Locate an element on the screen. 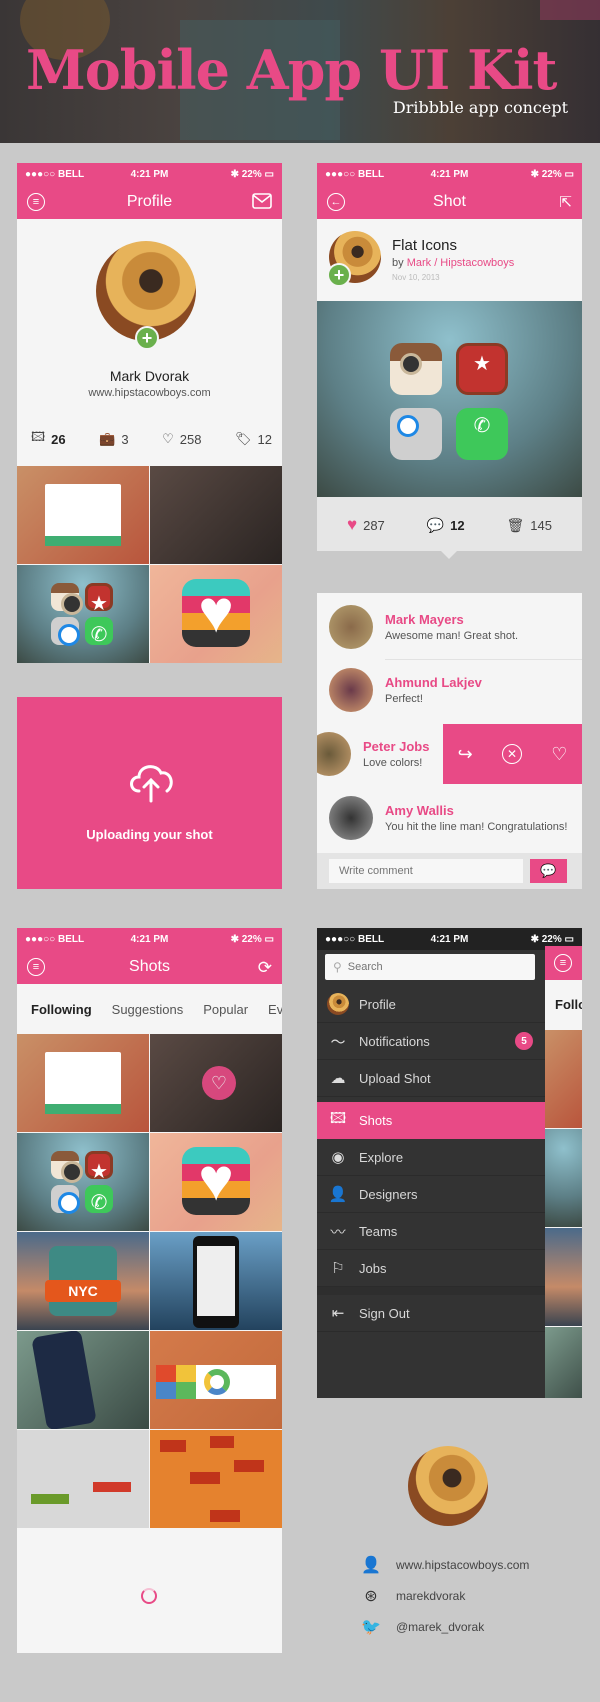 This screenshot has height=1702, width=600. commenter-name: Mark Mayers is located at coordinates (451, 619).